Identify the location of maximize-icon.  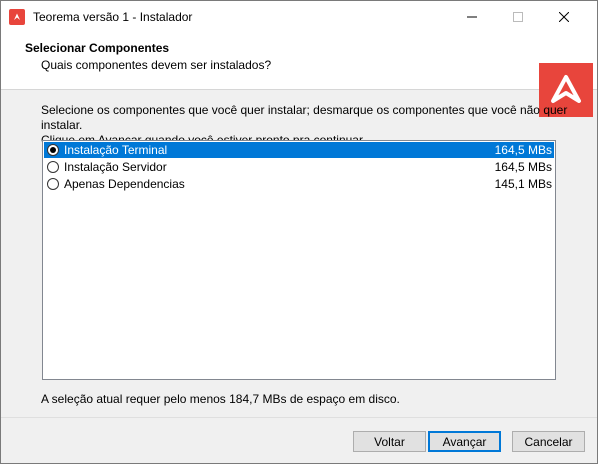
(518, 16).